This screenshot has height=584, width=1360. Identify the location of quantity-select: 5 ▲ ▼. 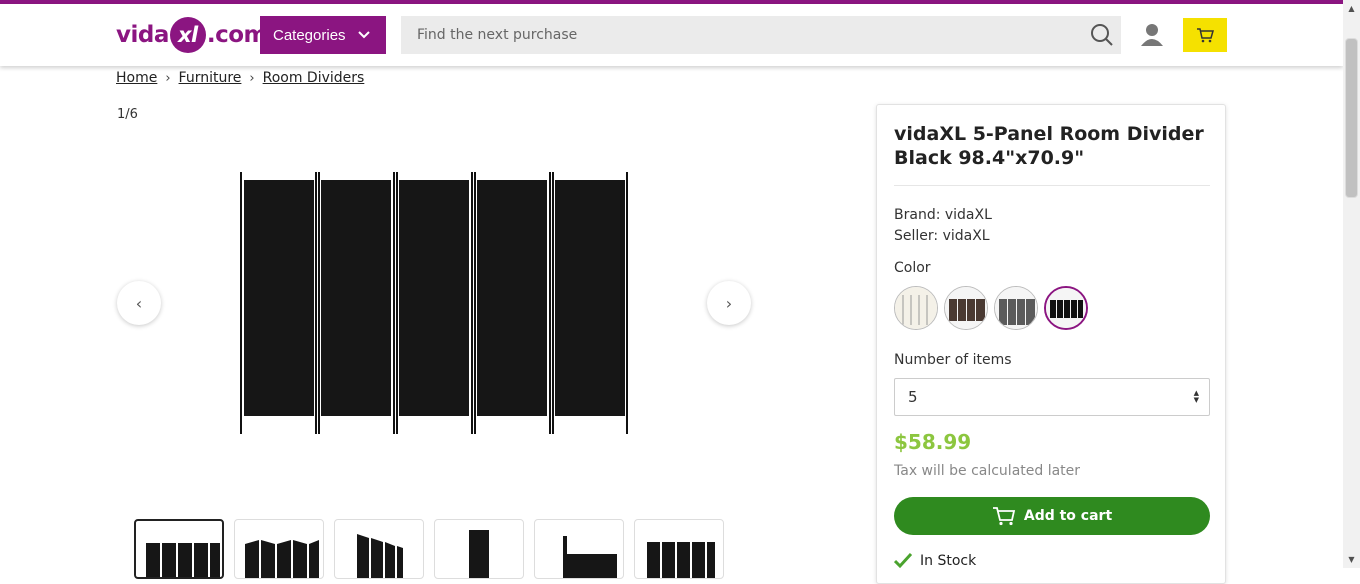
(1052, 397).